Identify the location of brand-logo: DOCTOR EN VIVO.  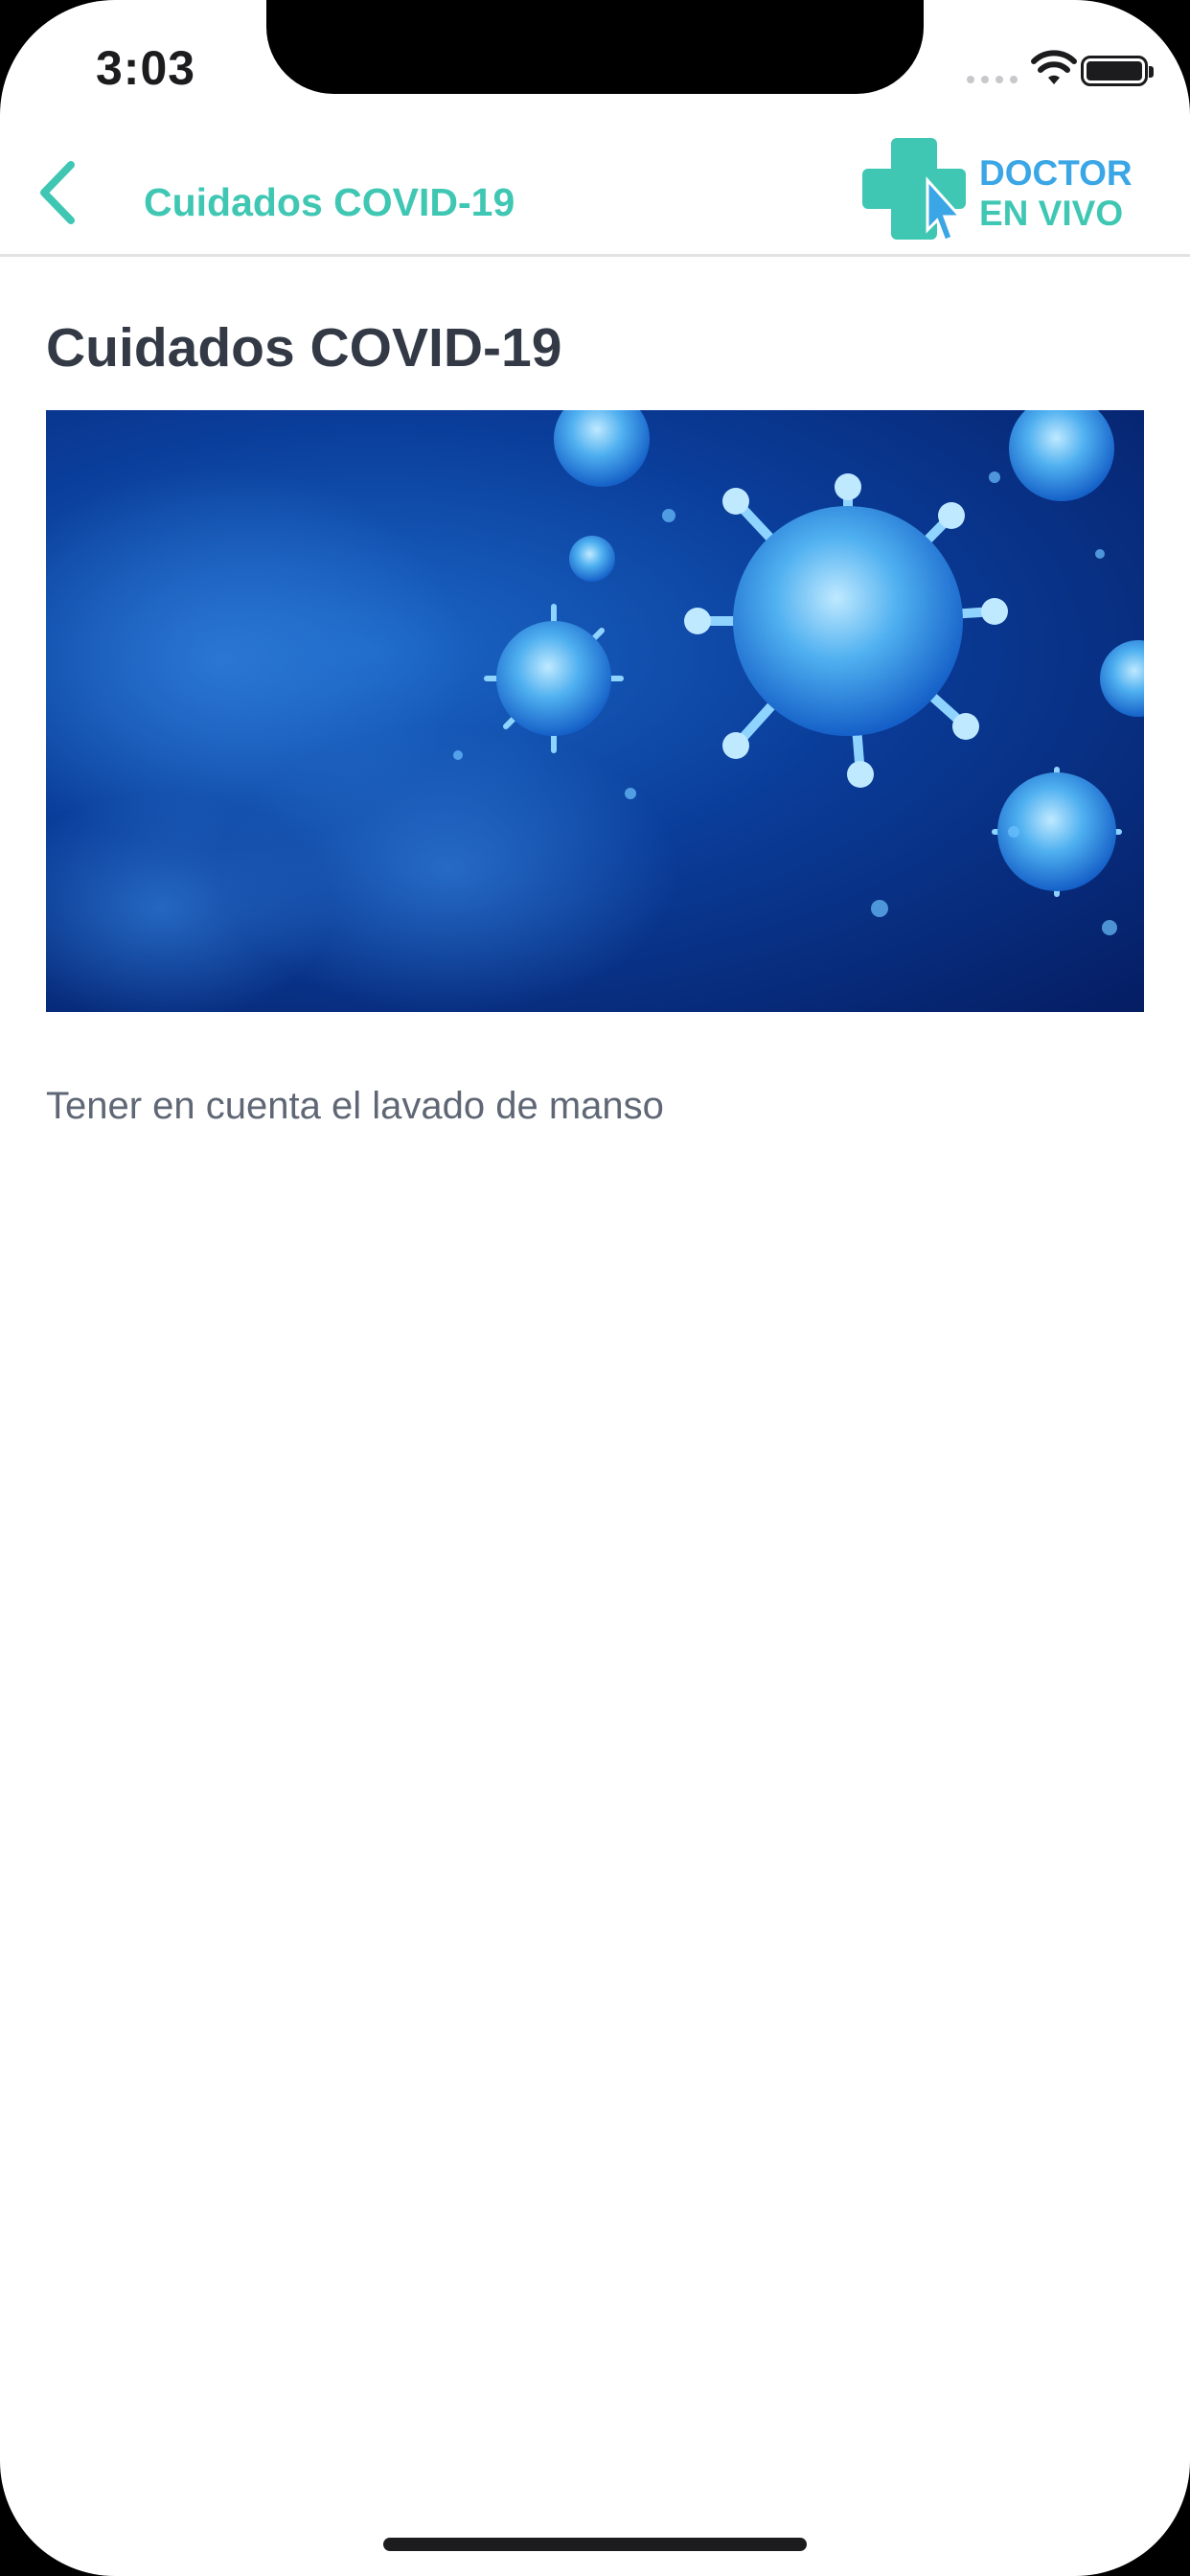
(1018, 189).